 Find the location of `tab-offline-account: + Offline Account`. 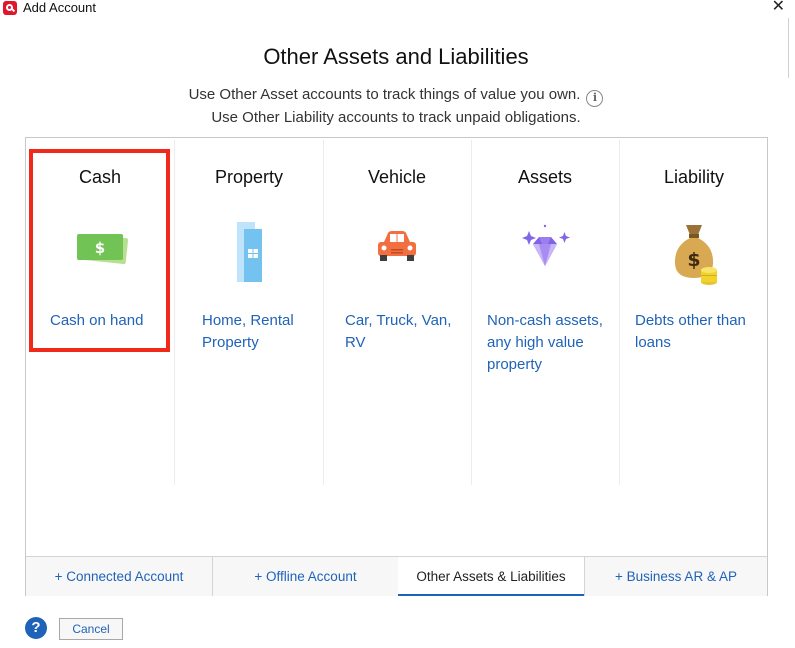

tab-offline-account: + Offline Account is located at coordinates (305, 576).